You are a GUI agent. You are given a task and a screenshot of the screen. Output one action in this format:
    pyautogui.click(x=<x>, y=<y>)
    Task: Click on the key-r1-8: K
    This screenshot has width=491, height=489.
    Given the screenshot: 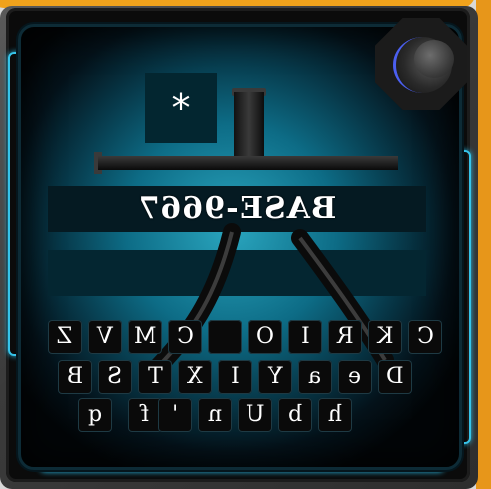 What is the action you would take?
    pyautogui.click(x=385, y=337)
    